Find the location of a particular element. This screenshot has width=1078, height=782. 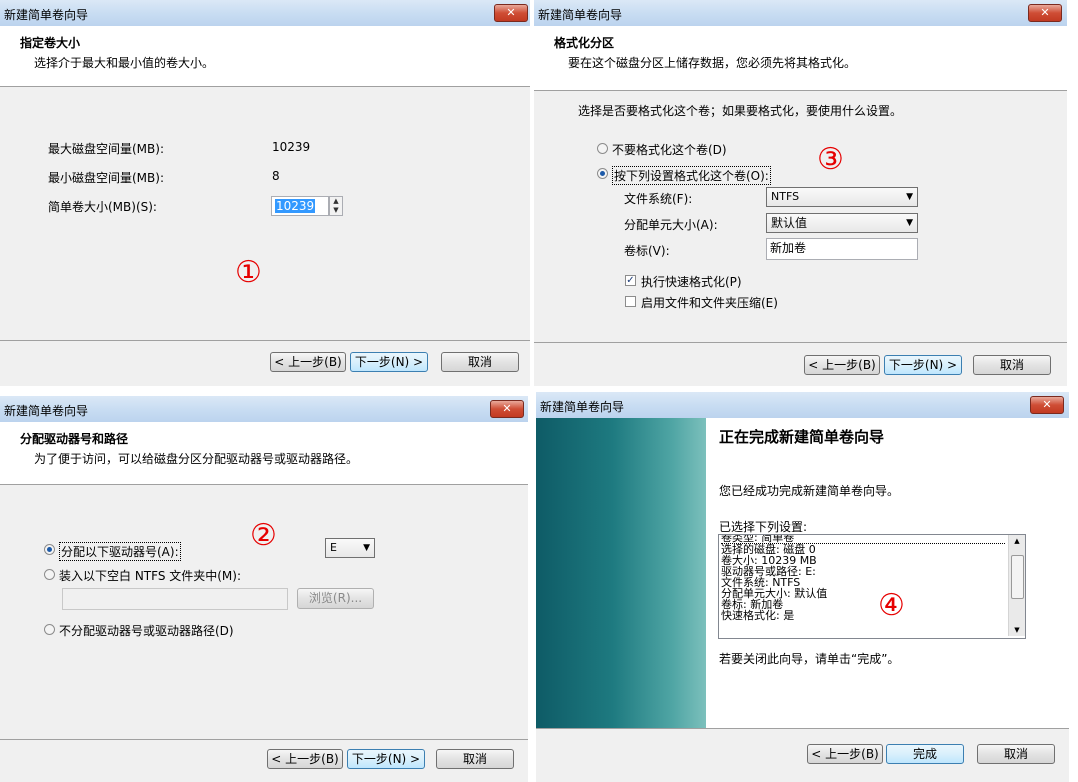

volume-size-spinner: ▲ ▼ is located at coordinates (336, 206).